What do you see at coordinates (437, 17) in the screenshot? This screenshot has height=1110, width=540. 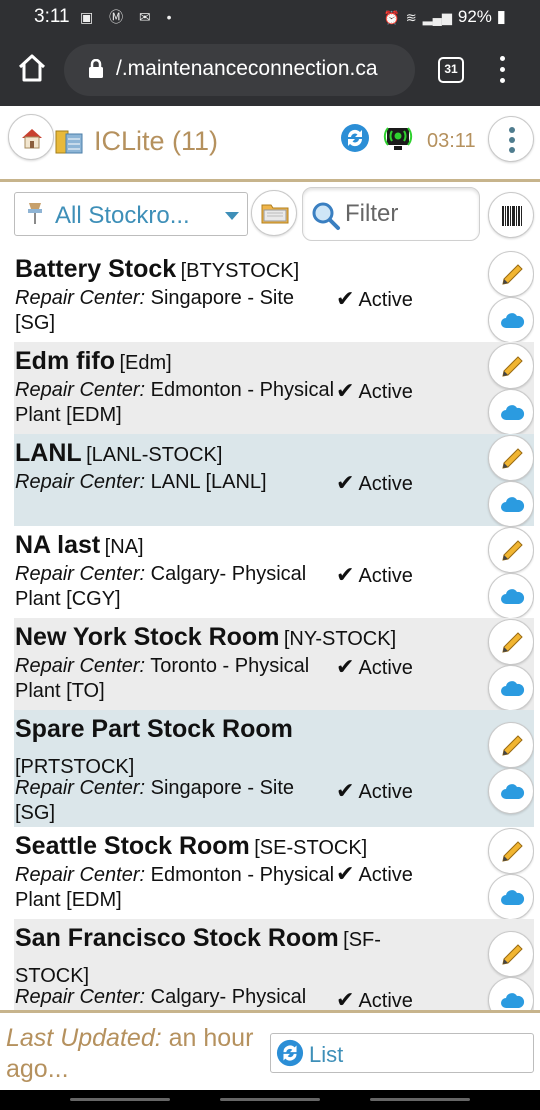 I see `signal-icon: ▂▄▆` at bounding box center [437, 17].